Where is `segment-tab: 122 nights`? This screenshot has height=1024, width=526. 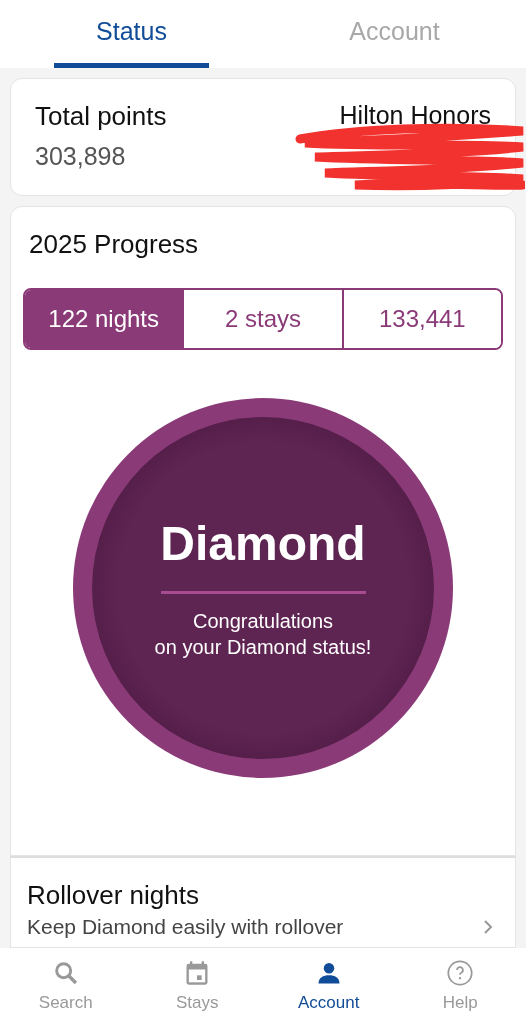 segment-tab: 122 nights is located at coordinates (104, 319).